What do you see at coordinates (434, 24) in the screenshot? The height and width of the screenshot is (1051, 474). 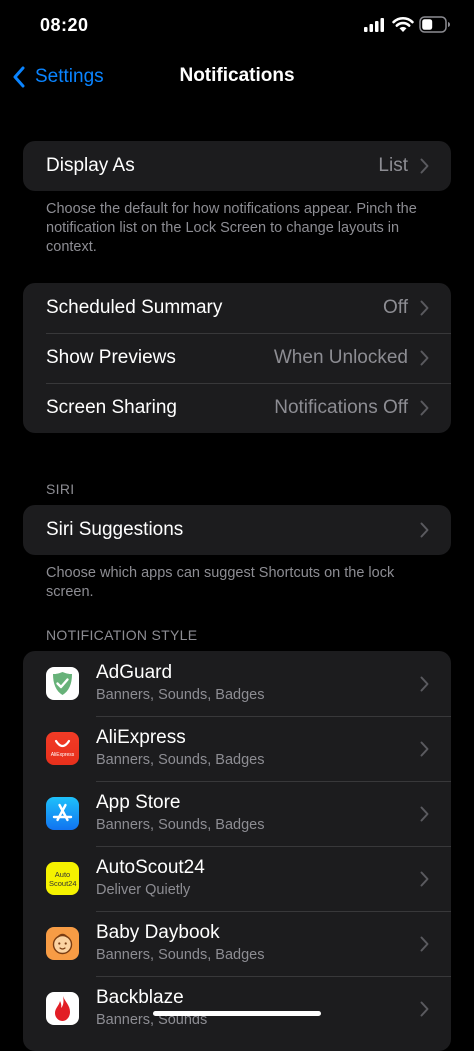 I see `battery-icon` at bounding box center [434, 24].